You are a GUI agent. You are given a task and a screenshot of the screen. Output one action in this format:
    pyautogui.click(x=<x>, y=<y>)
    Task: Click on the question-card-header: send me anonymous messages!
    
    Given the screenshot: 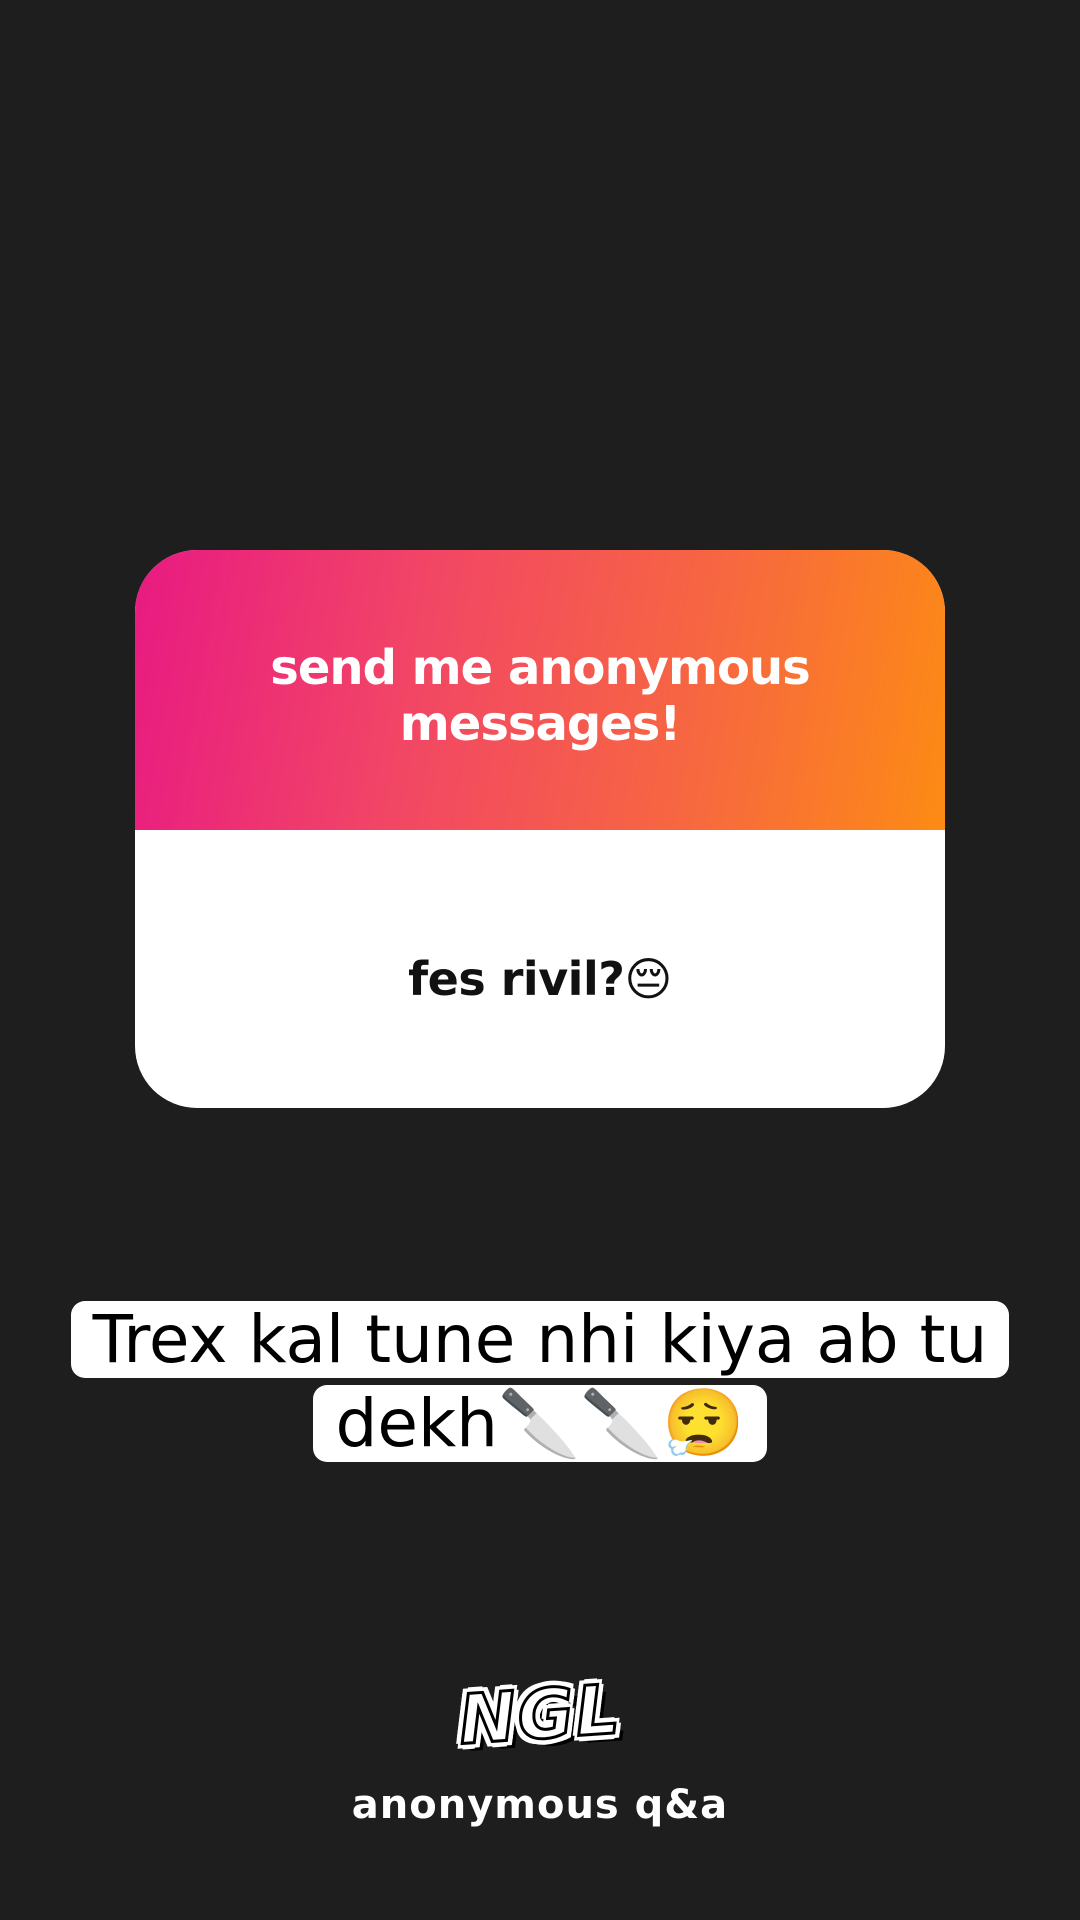 What is the action you would take?
    pyautogui.click(x=540, y=690)
    